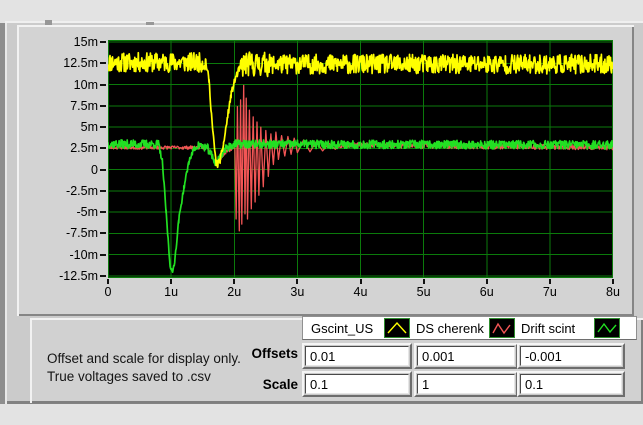  I want to click on x-tick-label: 6u, so click(486, 292).